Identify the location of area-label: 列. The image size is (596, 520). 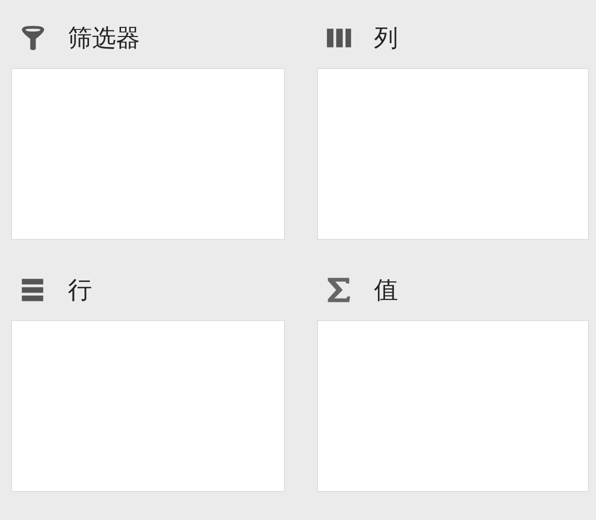
(386, 38).